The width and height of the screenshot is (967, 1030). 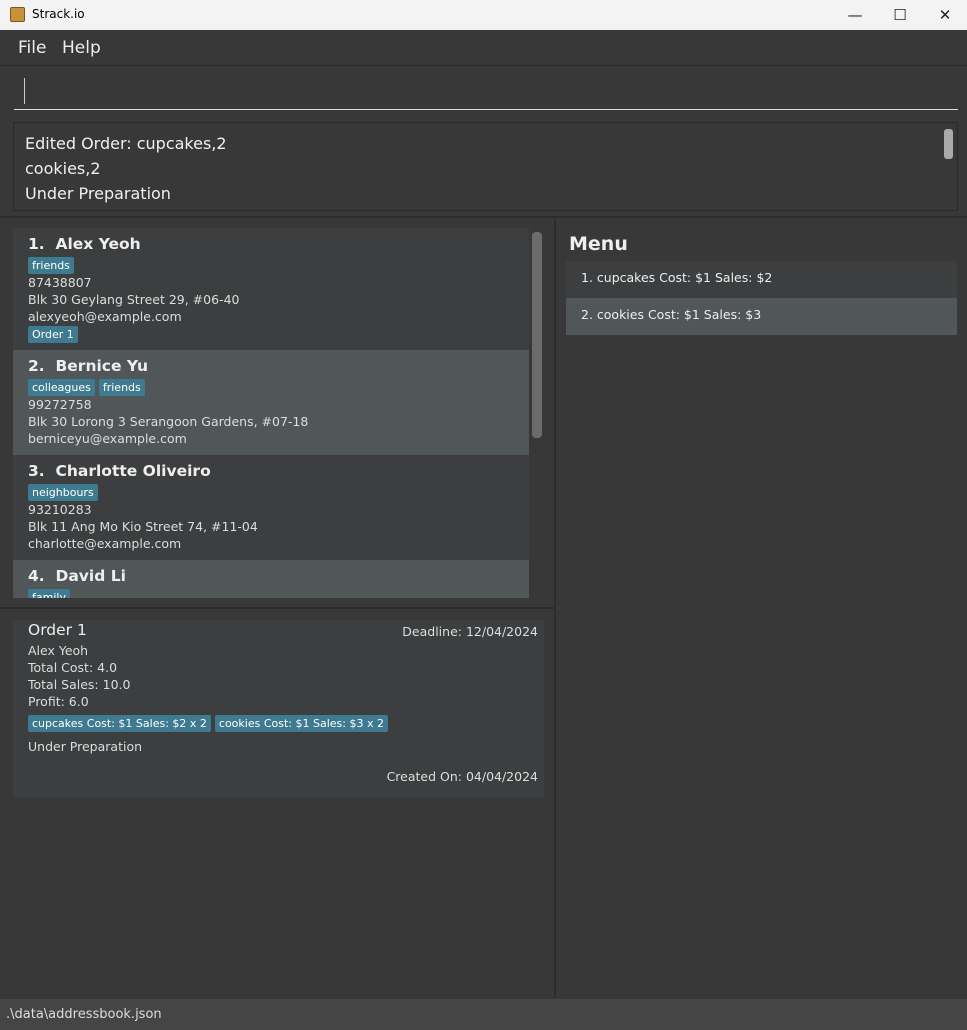 What do you see at coordinates (462, 776) in the screenshot?
I see `order-created: Created On: 04/04/2024` at bounding box center [462, 776].